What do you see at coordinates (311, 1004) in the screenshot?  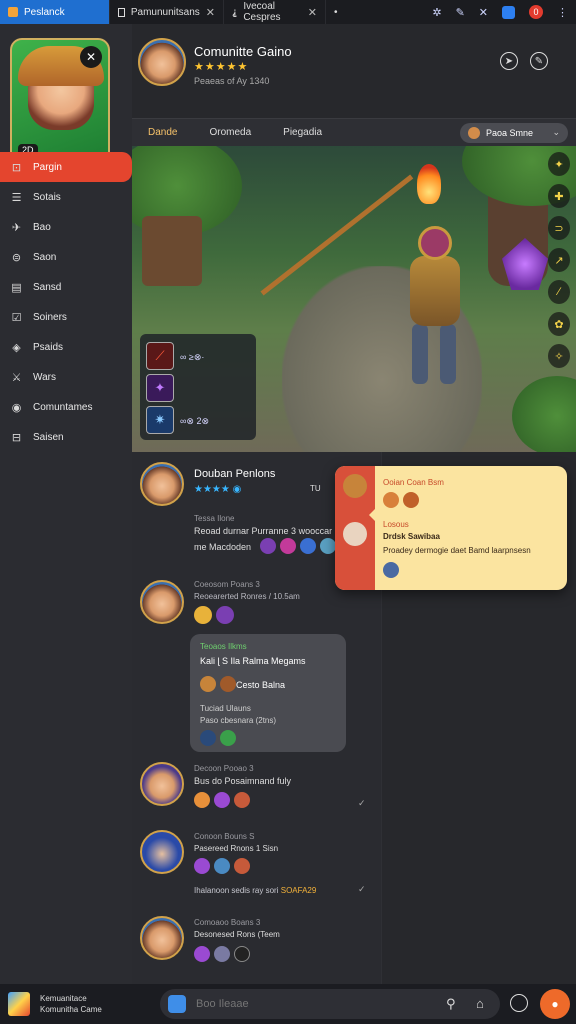 I see `search-input` at bounding box center [311, 1004].